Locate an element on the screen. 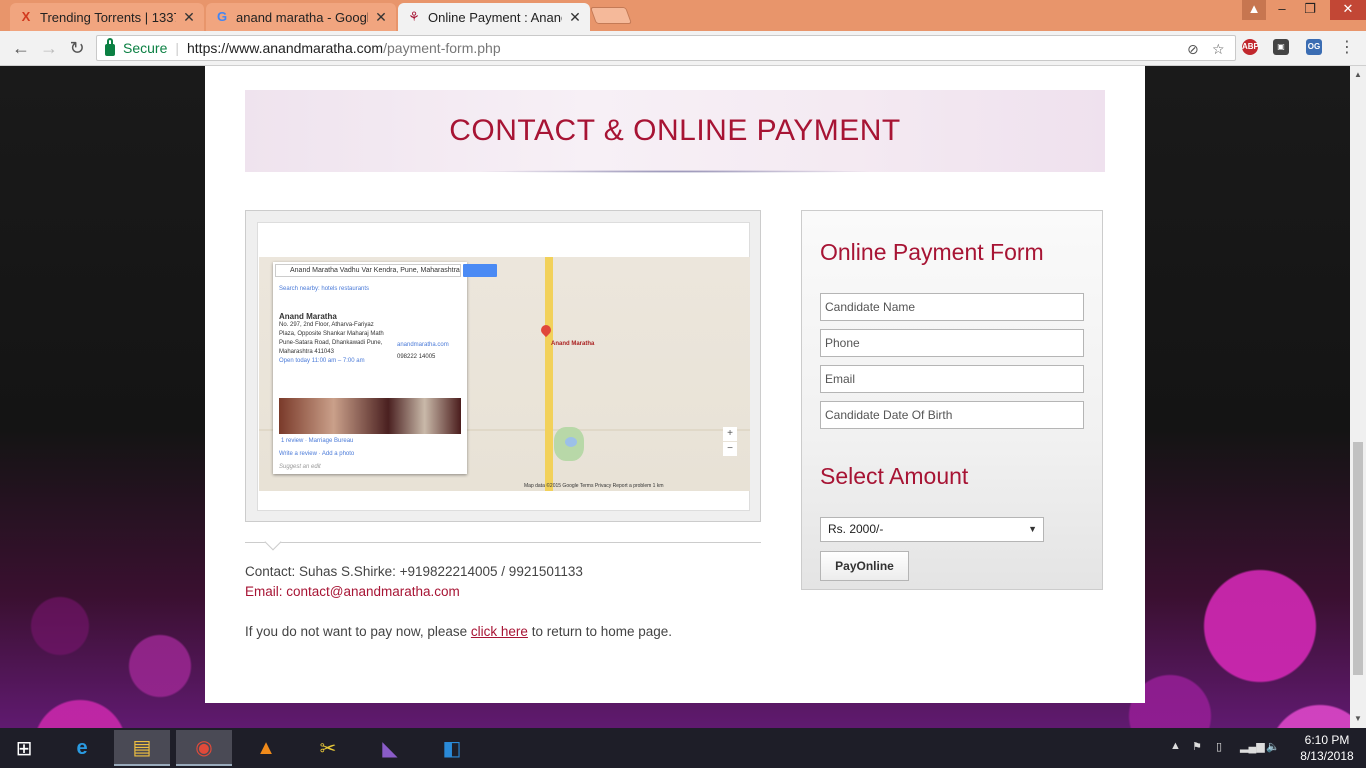 This screenshot has width=1366, height=768. visual-studio-icon: ◣ is located at coordinates (390, 748).